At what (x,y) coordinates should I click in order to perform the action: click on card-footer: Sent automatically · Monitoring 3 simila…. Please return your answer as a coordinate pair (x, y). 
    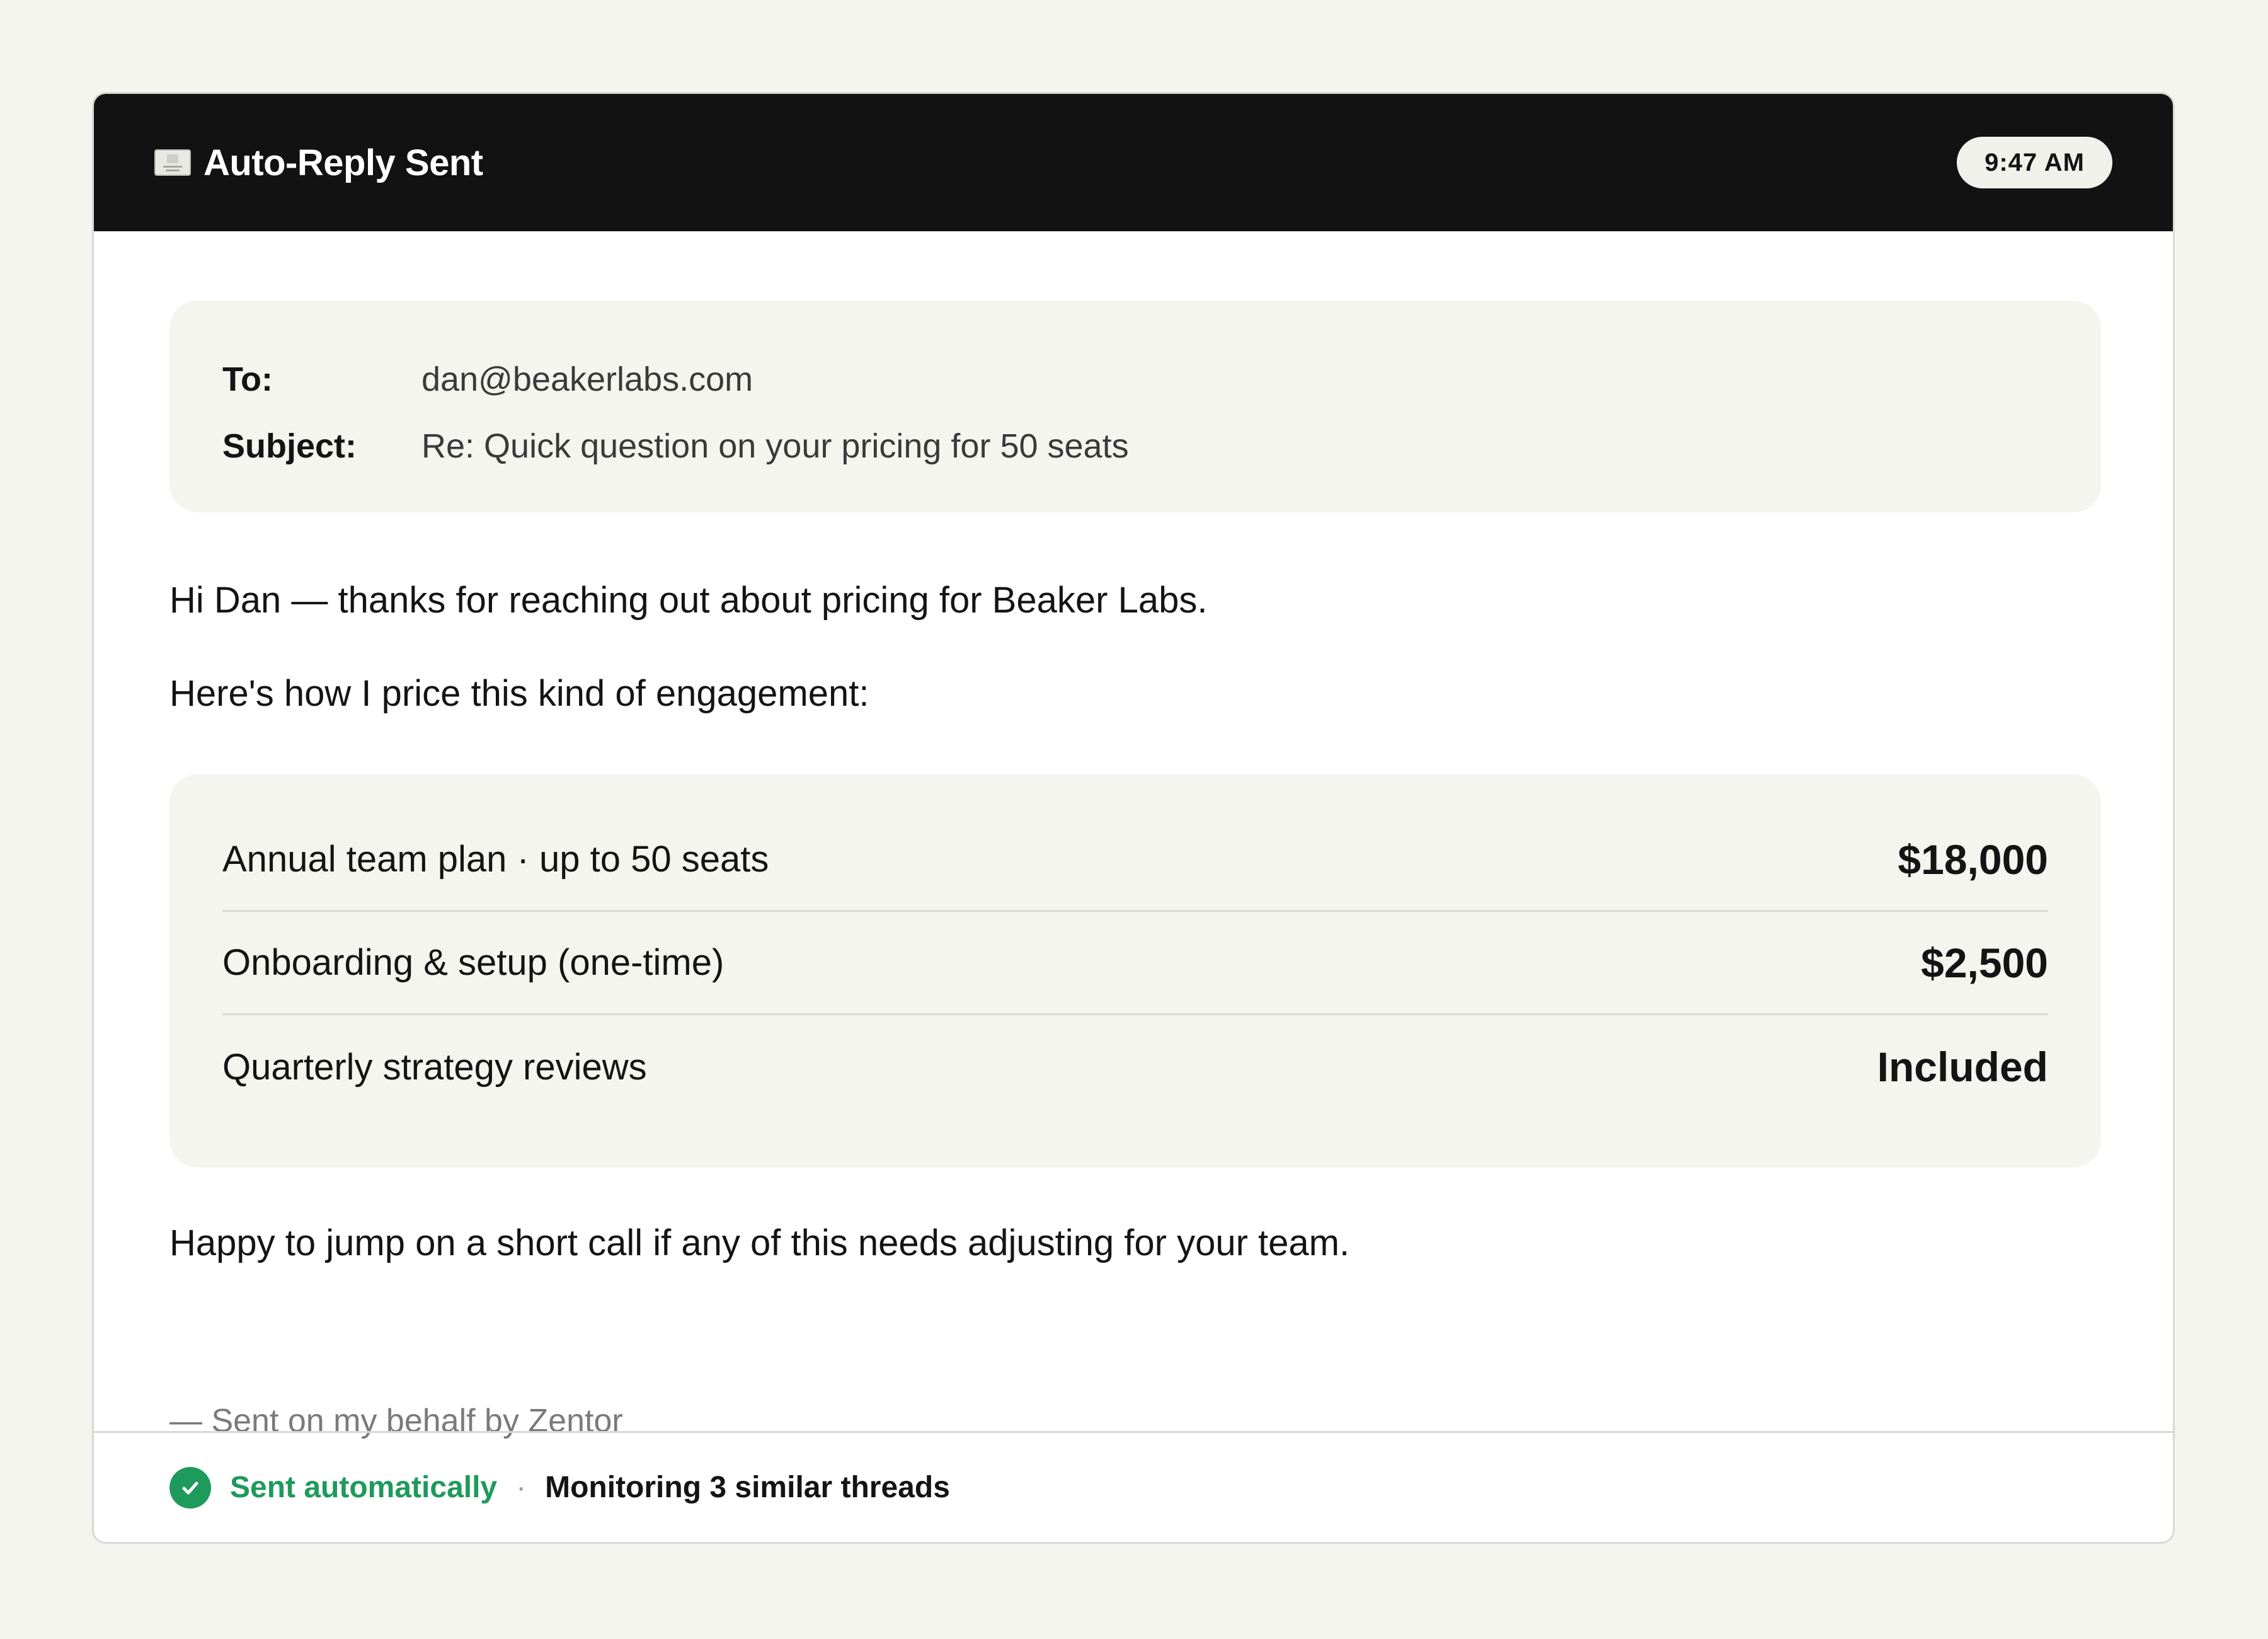
    Looking at the image, I should click on (1133, 1486).